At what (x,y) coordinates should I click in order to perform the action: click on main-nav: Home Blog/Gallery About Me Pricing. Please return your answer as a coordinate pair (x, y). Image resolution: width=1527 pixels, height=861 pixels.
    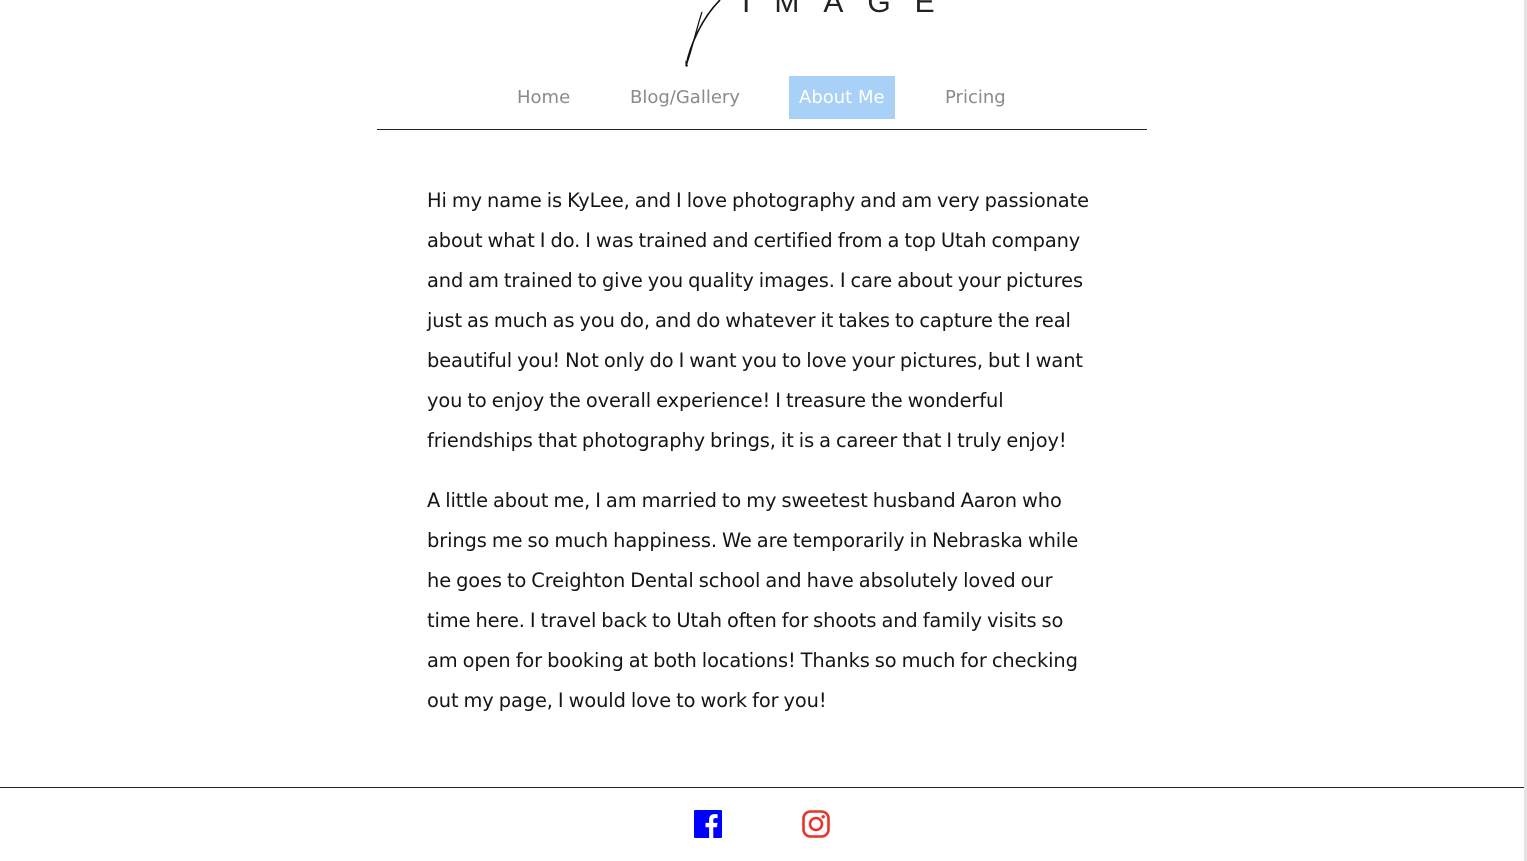
    Looking at the image, I should click on (762, 97).